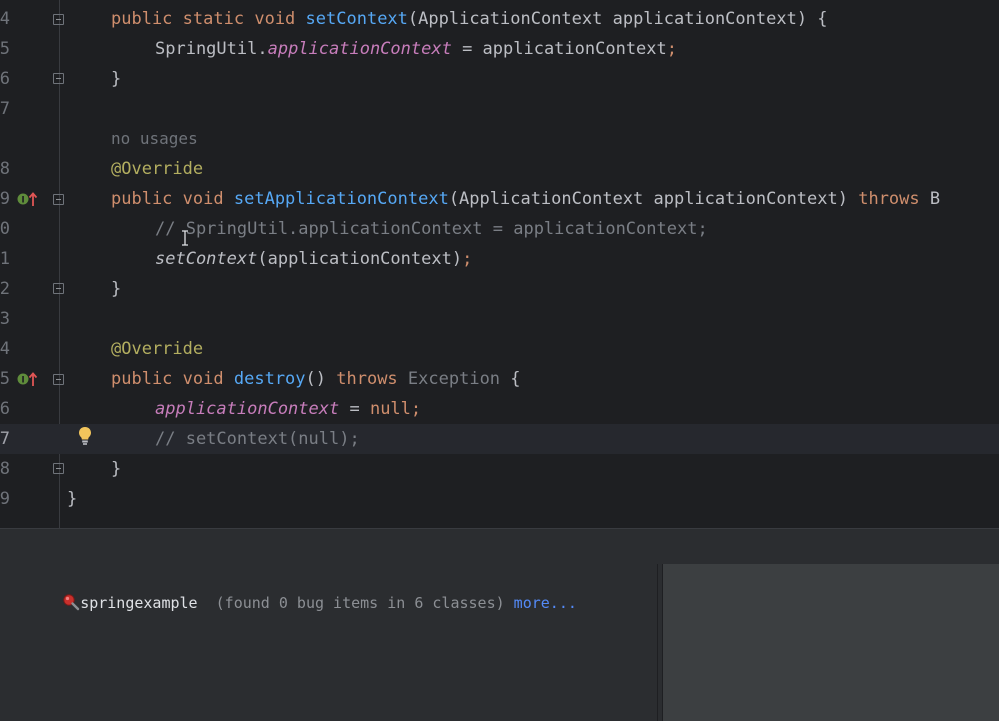 The height and width of the screenshot is (721, 999). Describe the element at coordinates (830, 642) in the screenshot. I see `bug-details-pane` at that location.